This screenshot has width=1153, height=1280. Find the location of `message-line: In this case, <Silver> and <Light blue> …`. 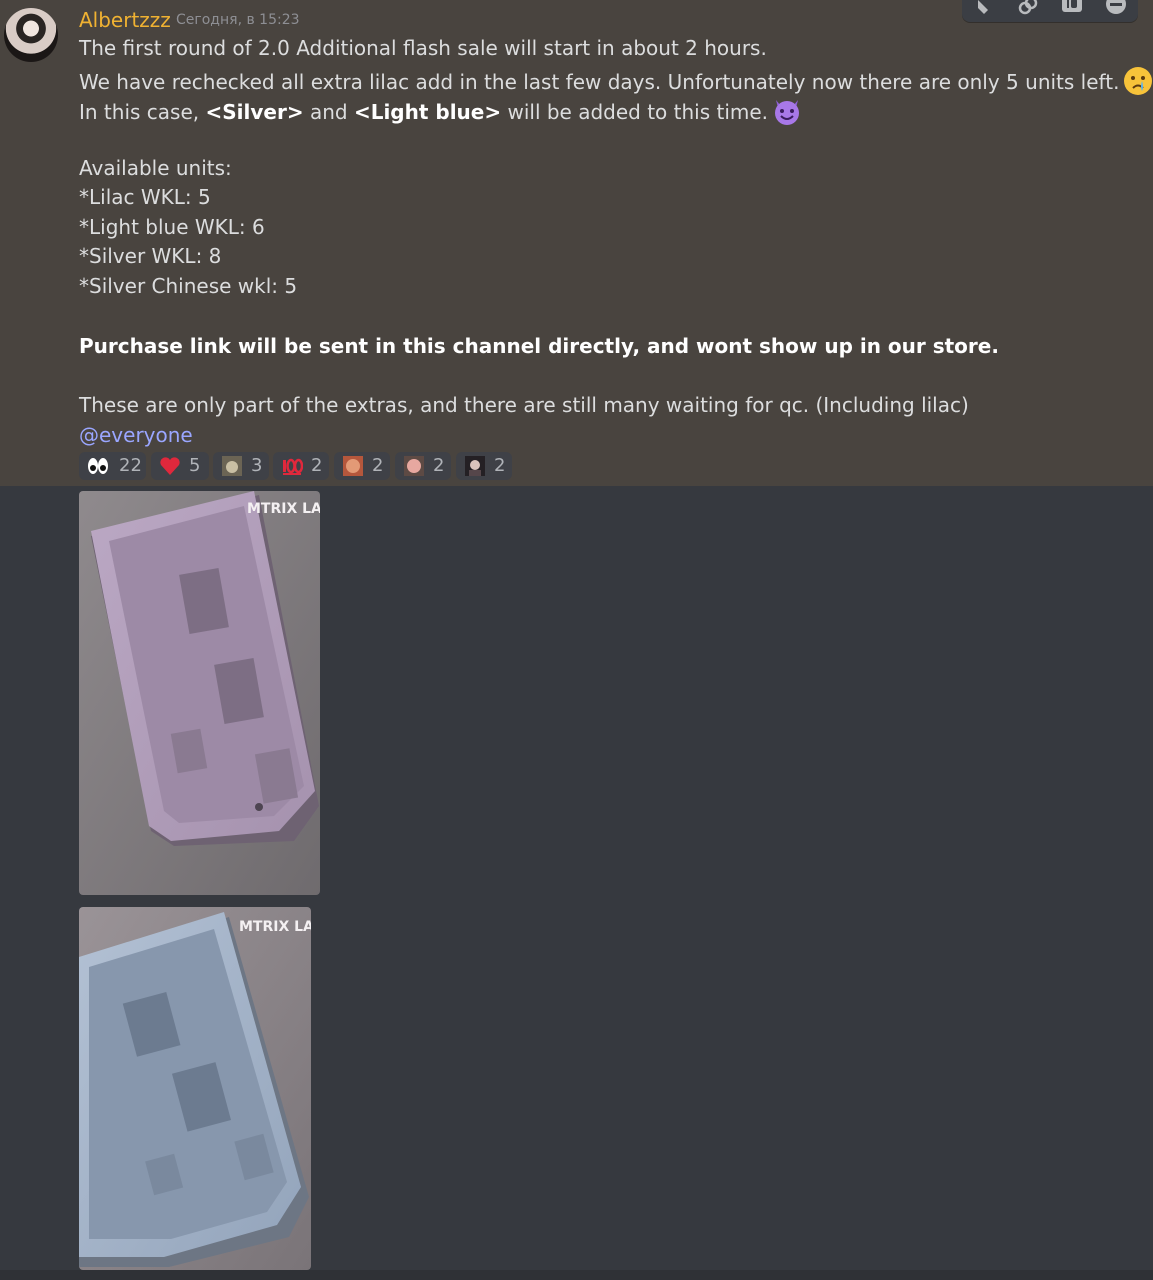

message-line: In this case, <Silver> and <Light blue> … is located at coordinates (440, 111).